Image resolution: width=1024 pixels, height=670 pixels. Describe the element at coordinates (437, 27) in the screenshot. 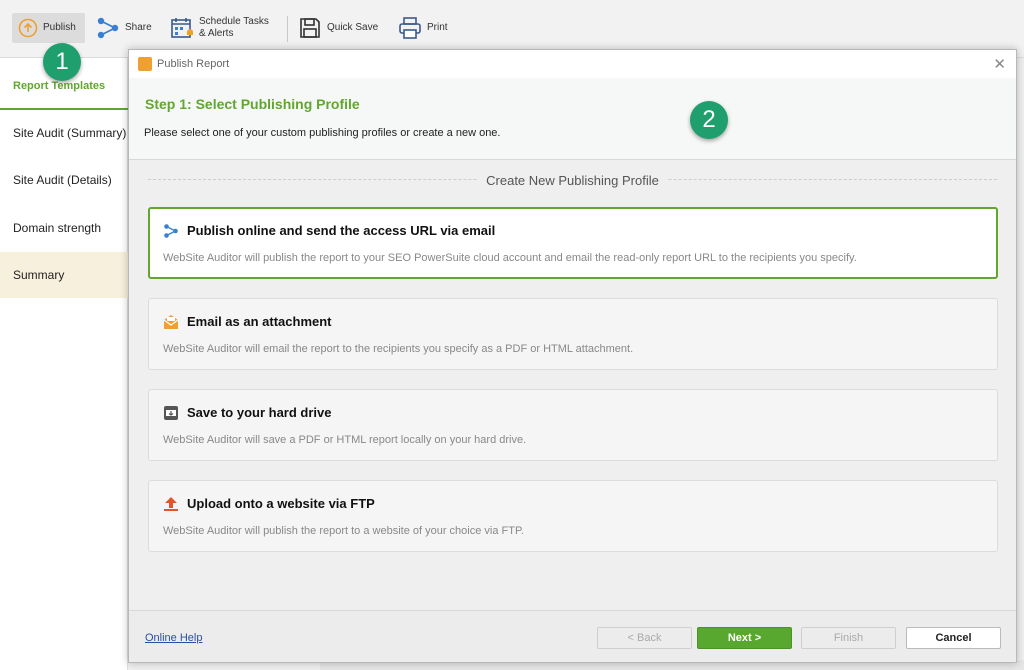

I see `print-label: Print` at that location.